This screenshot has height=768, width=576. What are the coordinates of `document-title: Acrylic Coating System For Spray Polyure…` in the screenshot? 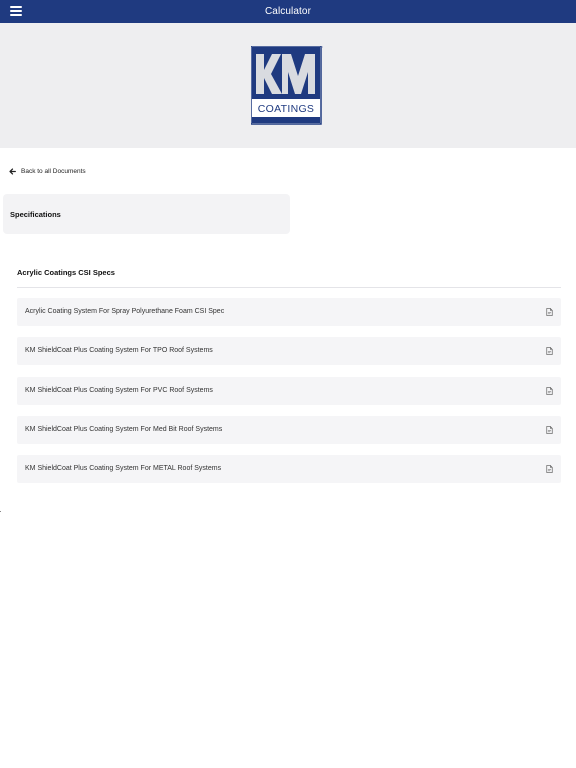 It's located at (125, 311).